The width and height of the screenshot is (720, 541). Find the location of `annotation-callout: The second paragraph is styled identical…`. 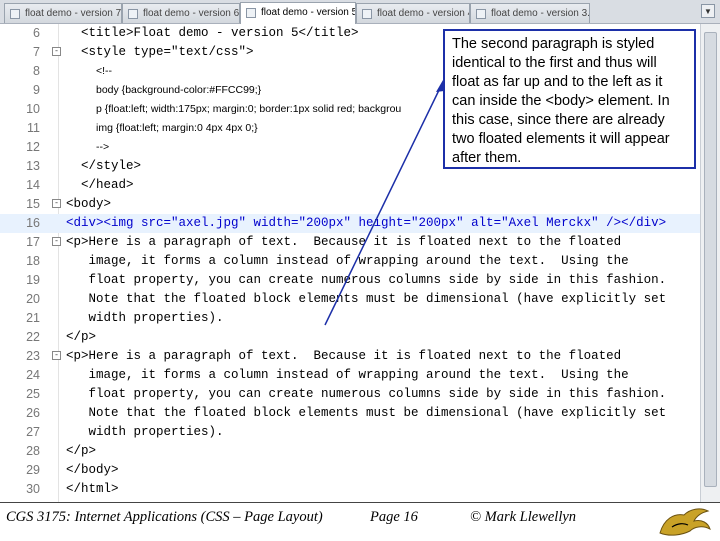

annotation-callout: The second paragraph is styled identical… is located at coordinates (569, 99).